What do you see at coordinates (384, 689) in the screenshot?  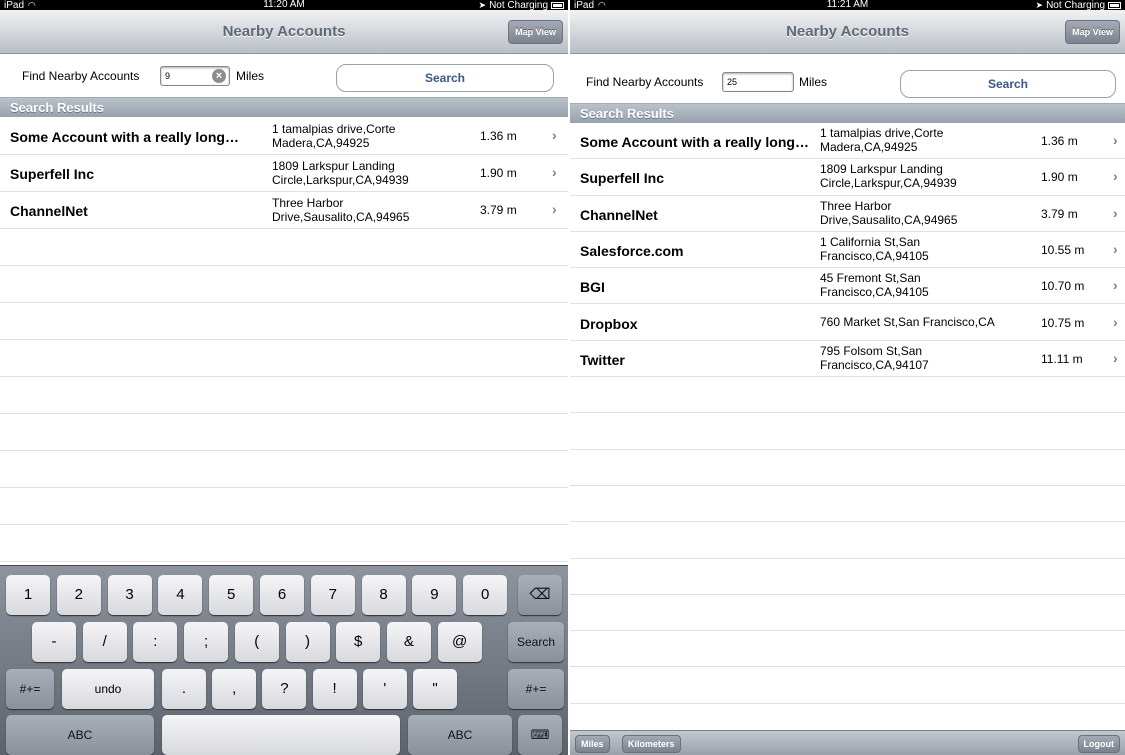 I see `key-4: '` at bounding box center [384, 689].